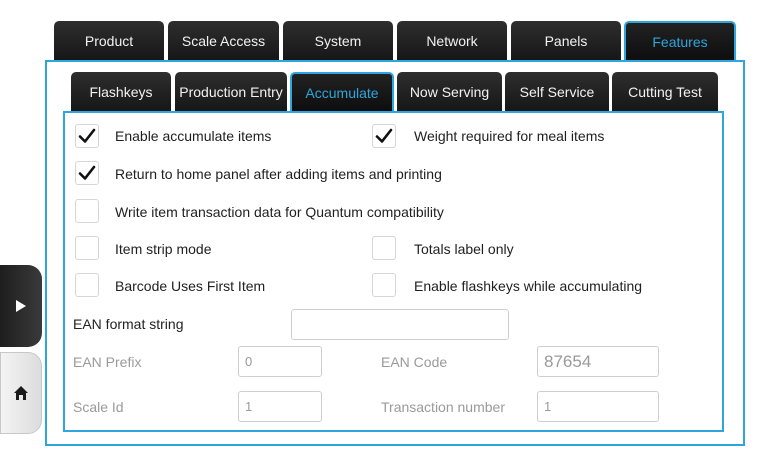 The image size is (781, 451). What do you see at coordinates (87, 211) in the screenshot?
I see `write-quantum-checkbox` at bounding box center [87, 211].